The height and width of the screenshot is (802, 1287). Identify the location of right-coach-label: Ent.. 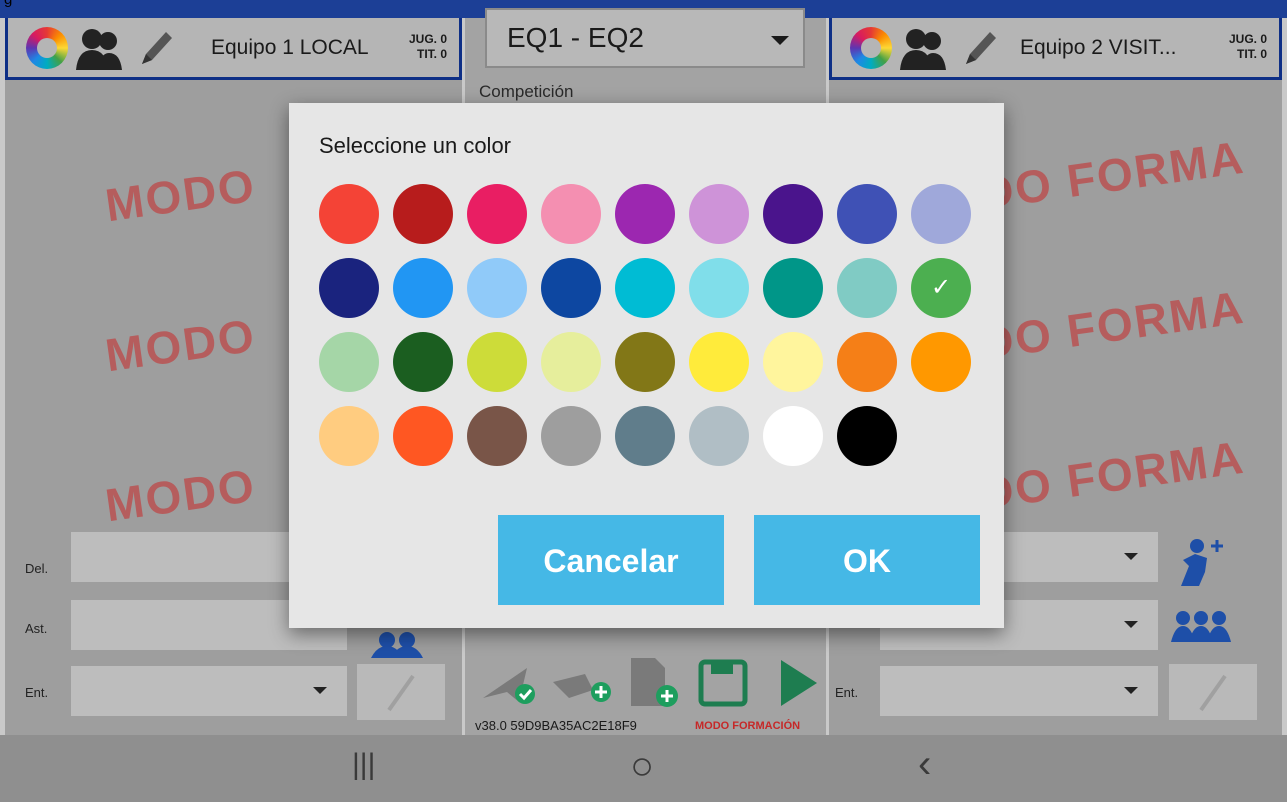
(847, 692).